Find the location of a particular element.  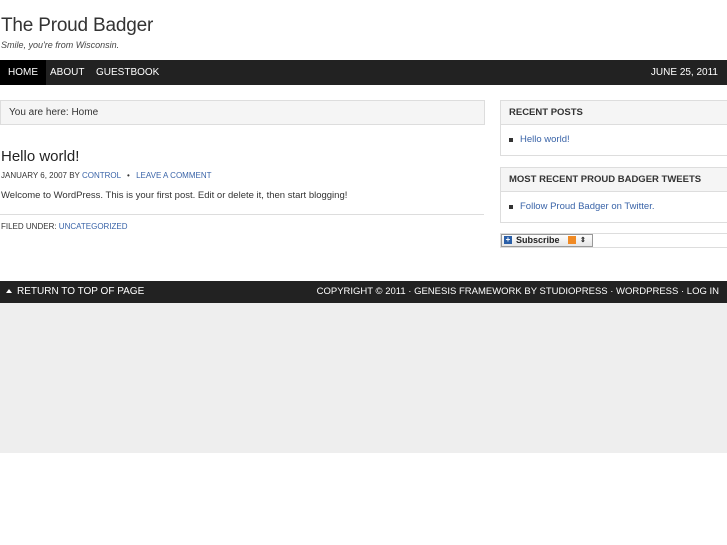

nav-date: JUNE 25, 2011 is located at coordinates (684, 72).